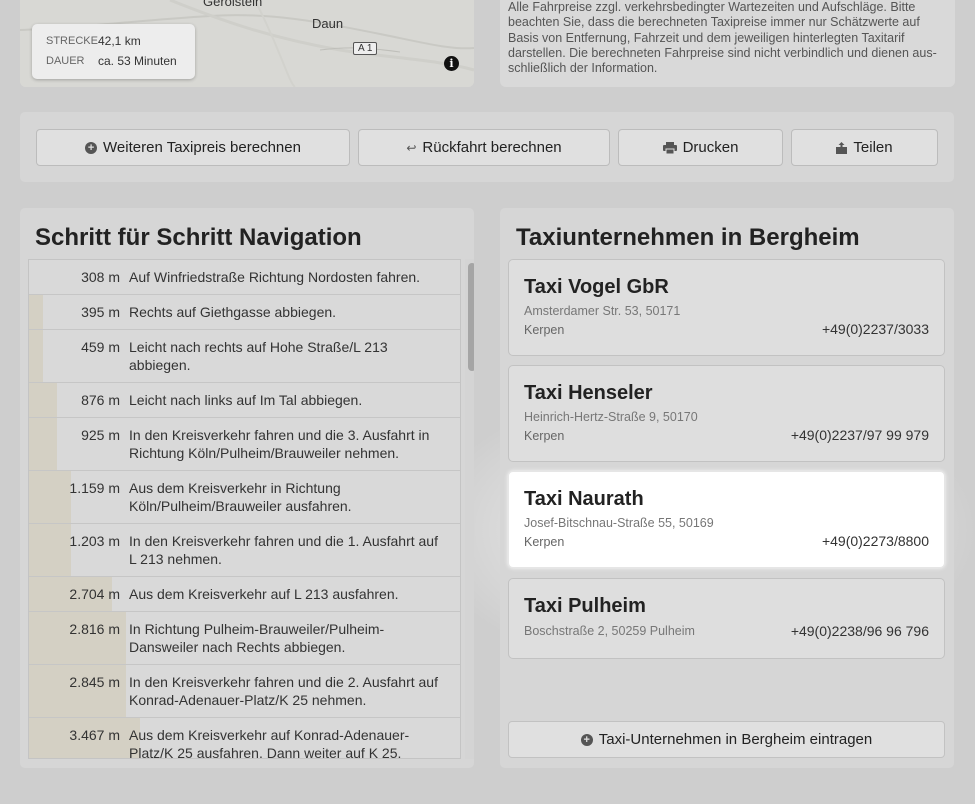 This screenshot has height=804, width=975. What do you see at coordinates (873, 147) in the screenshot?
I see `share-label: Teilen` at bounding box center [873, 147].